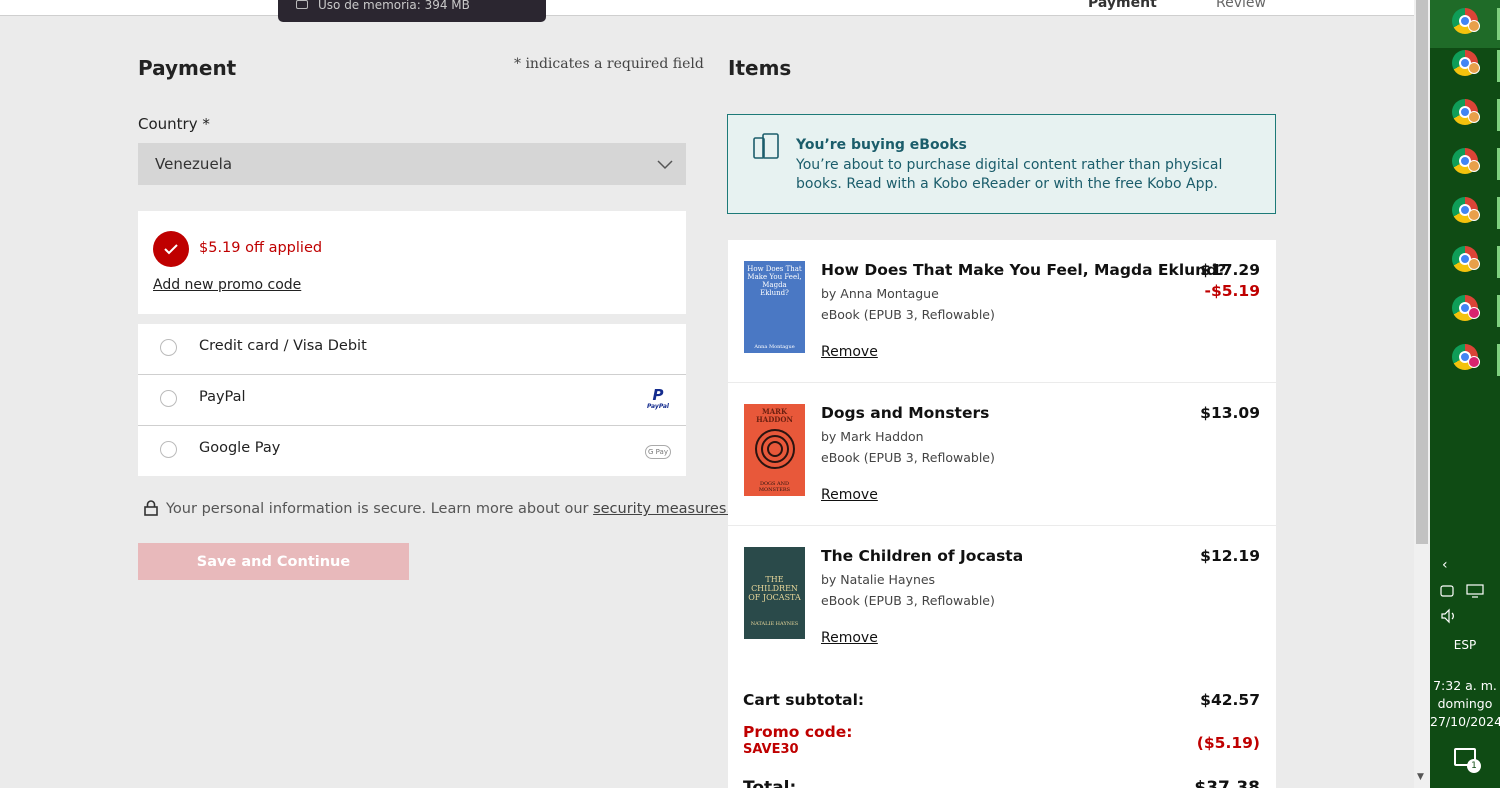  Describe the element at coordinates (922, 556) in the screenshot. I see `item-title: The Children of Jocasta` at that location.